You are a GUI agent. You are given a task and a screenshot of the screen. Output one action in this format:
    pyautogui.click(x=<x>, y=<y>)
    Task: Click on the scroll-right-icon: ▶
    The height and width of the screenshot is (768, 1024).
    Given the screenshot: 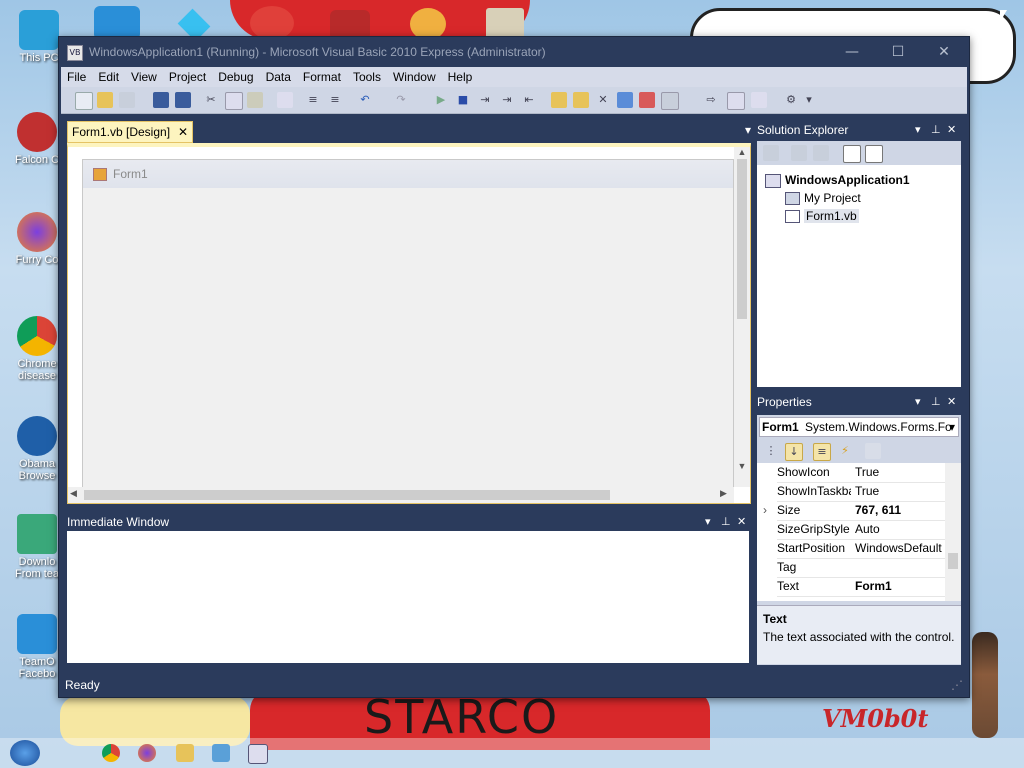 What is the action you would take?
    pyautogui.click(x=723, y=493)
    